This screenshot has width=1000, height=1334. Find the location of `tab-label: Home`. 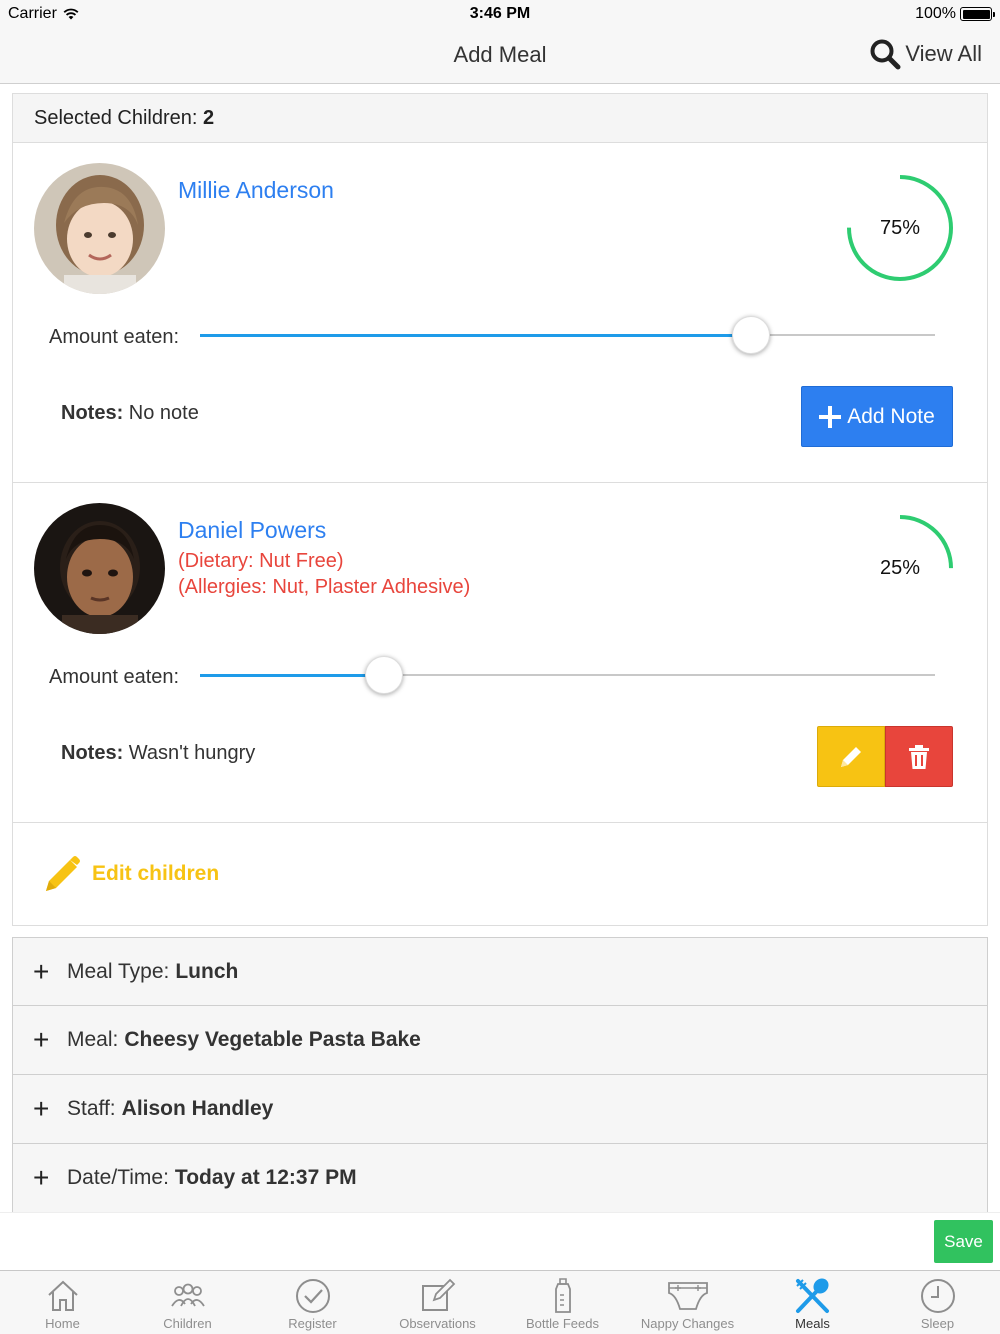

tab-label: Home is located at coordinates (62, 1323).